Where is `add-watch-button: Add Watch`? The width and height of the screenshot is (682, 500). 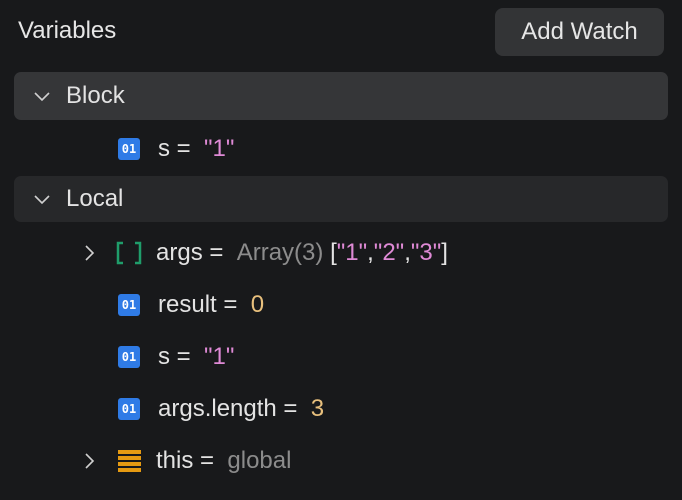 add-watch-button: Add Watch is located at coordinates (579, 32).